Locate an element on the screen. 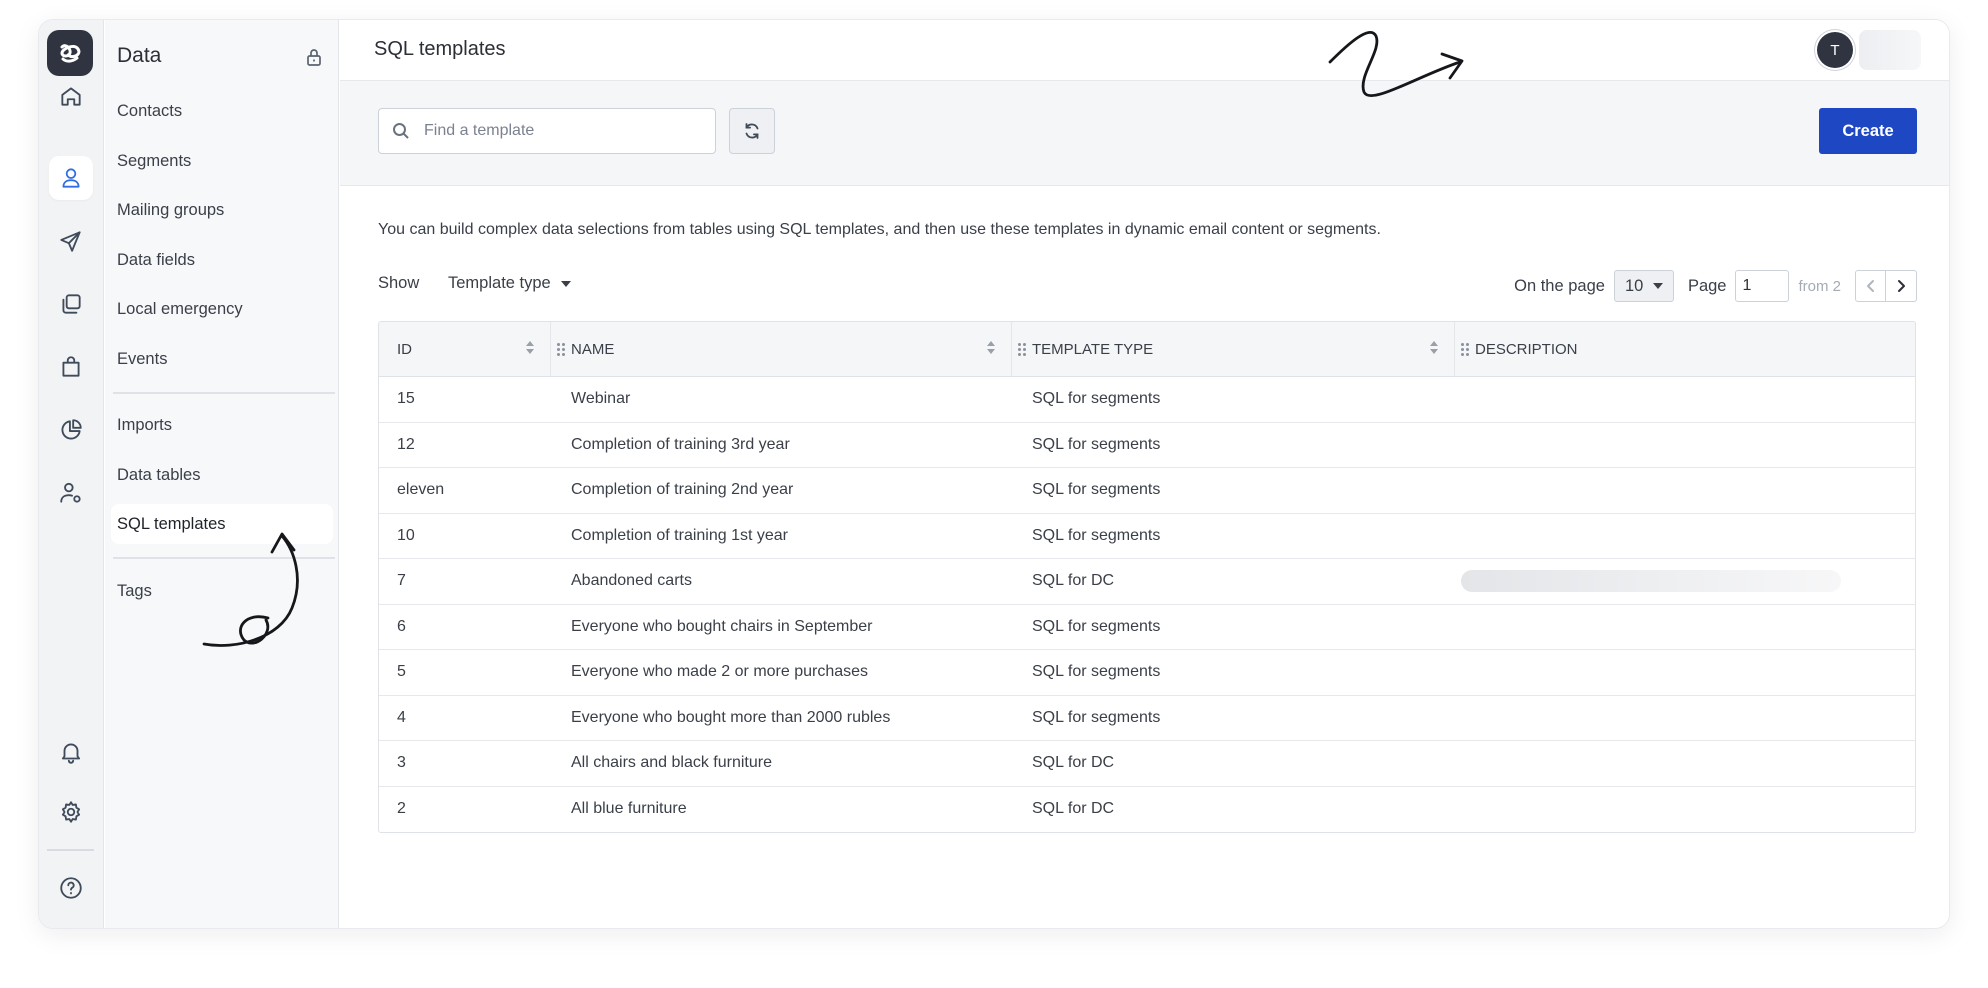 This screenshot has height=988, width=1988. rail-contacts is located at coordinates (71, 178).